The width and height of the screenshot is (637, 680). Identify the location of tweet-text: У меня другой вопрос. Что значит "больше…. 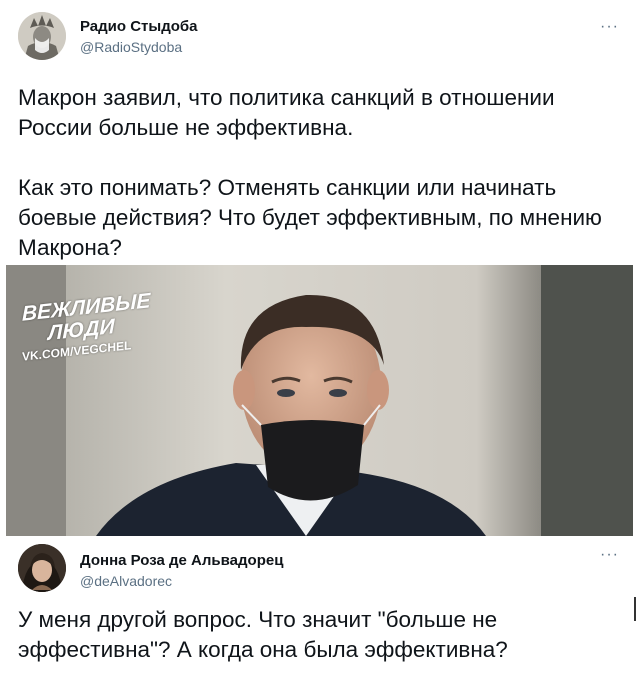
(298, 635).